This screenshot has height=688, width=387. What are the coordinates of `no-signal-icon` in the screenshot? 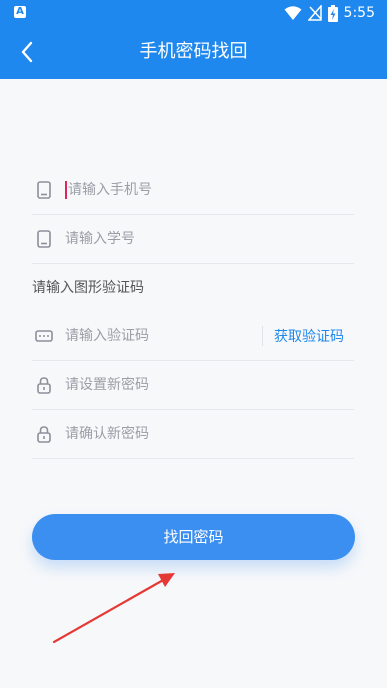 It's located at (314, 13).